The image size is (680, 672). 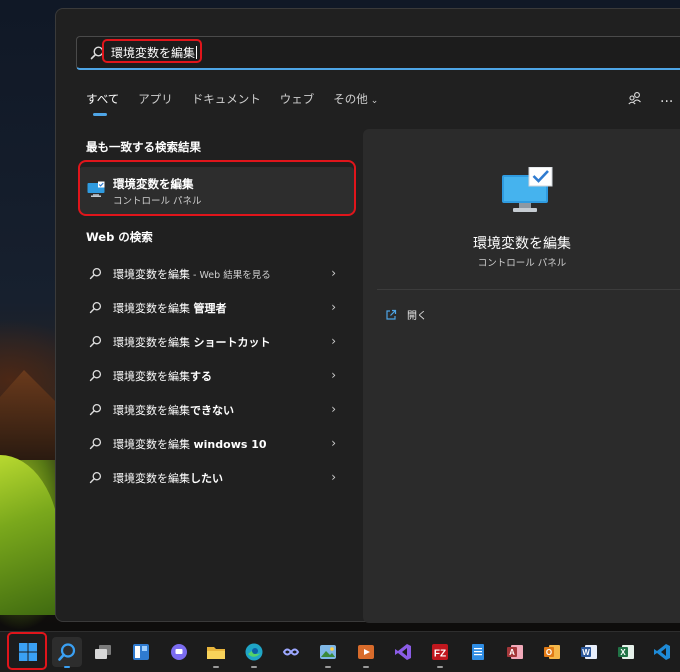 I want to click on excel-button: X, so click(x=626, y=652).